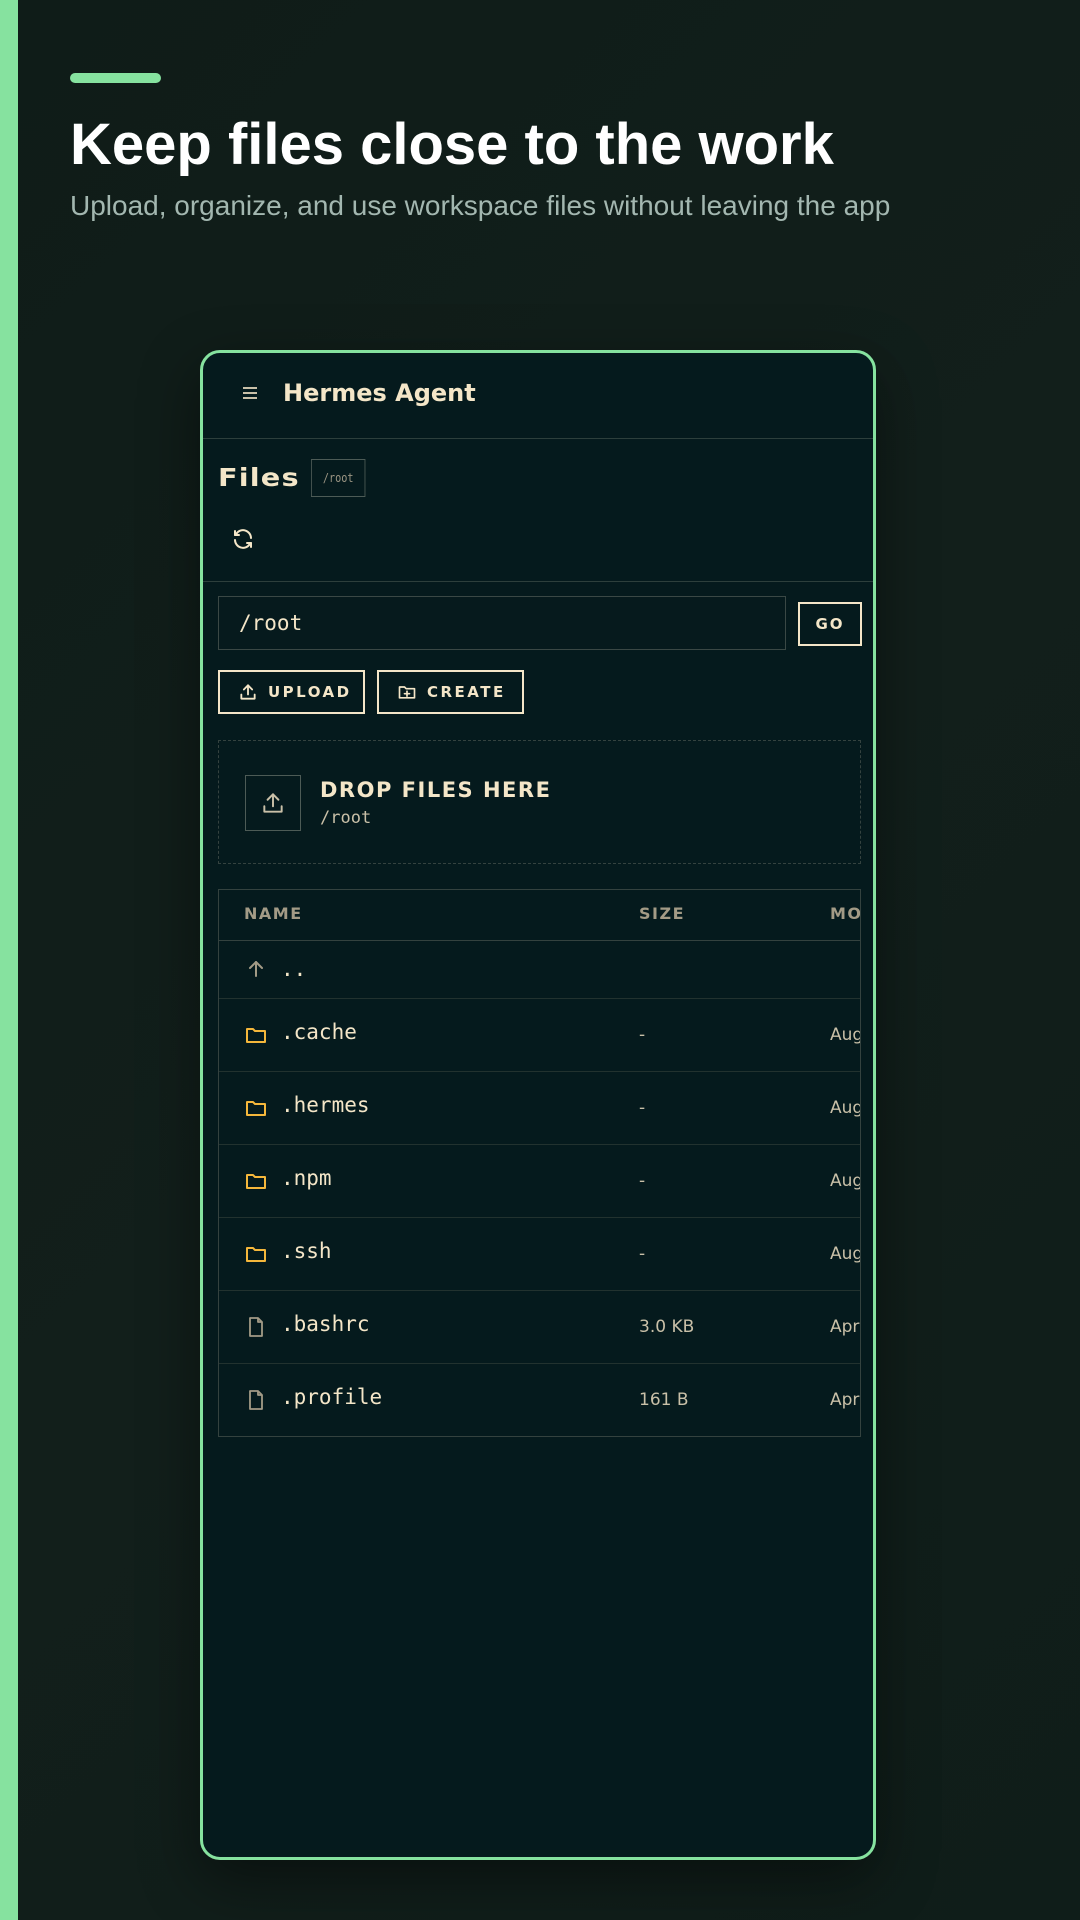  What do you see at coordinates (115, 78) in the screenshot?
I see `accent-line` at bounding box center [115, 78].